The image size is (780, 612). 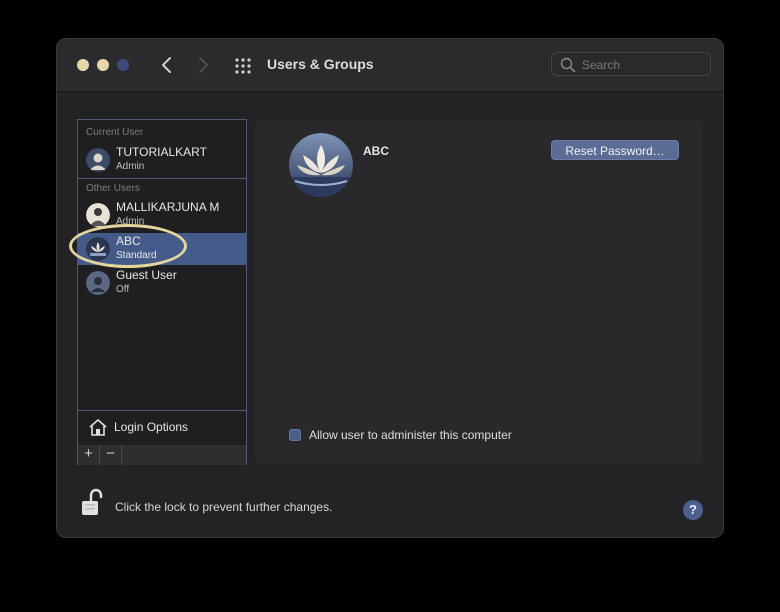 I want to click on show-all-grid-icon, so click(x=243, y=66).